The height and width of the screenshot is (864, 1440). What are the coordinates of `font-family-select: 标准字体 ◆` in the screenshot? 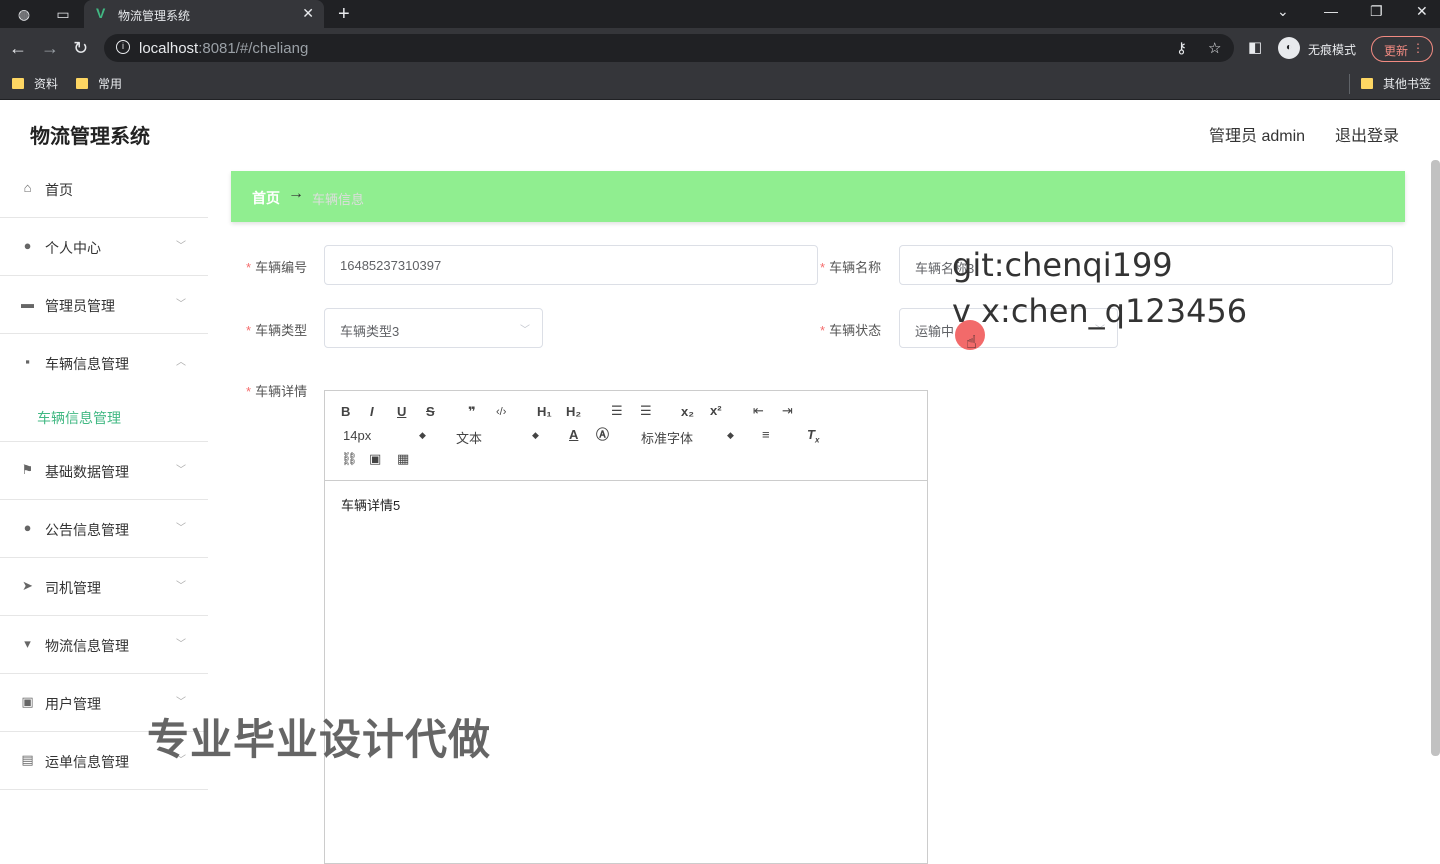 It's located at (689, 437).